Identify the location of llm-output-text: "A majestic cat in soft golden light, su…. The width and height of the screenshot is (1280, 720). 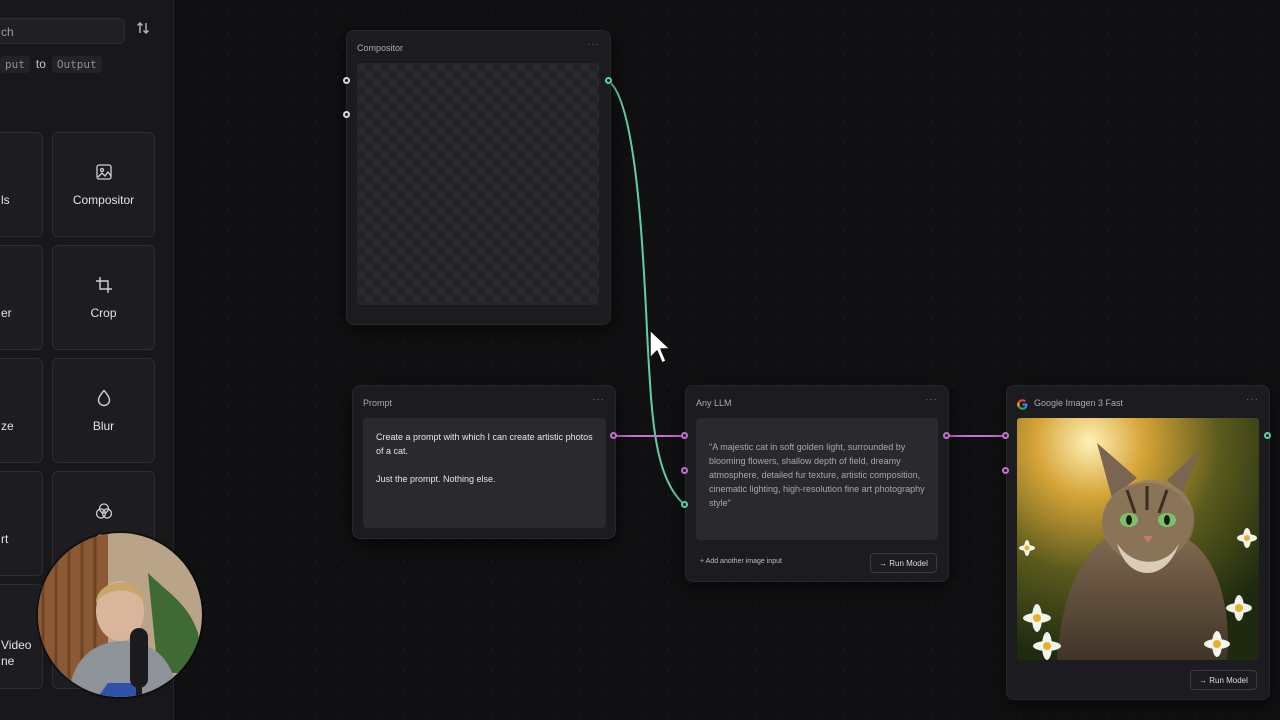
(817, 479).